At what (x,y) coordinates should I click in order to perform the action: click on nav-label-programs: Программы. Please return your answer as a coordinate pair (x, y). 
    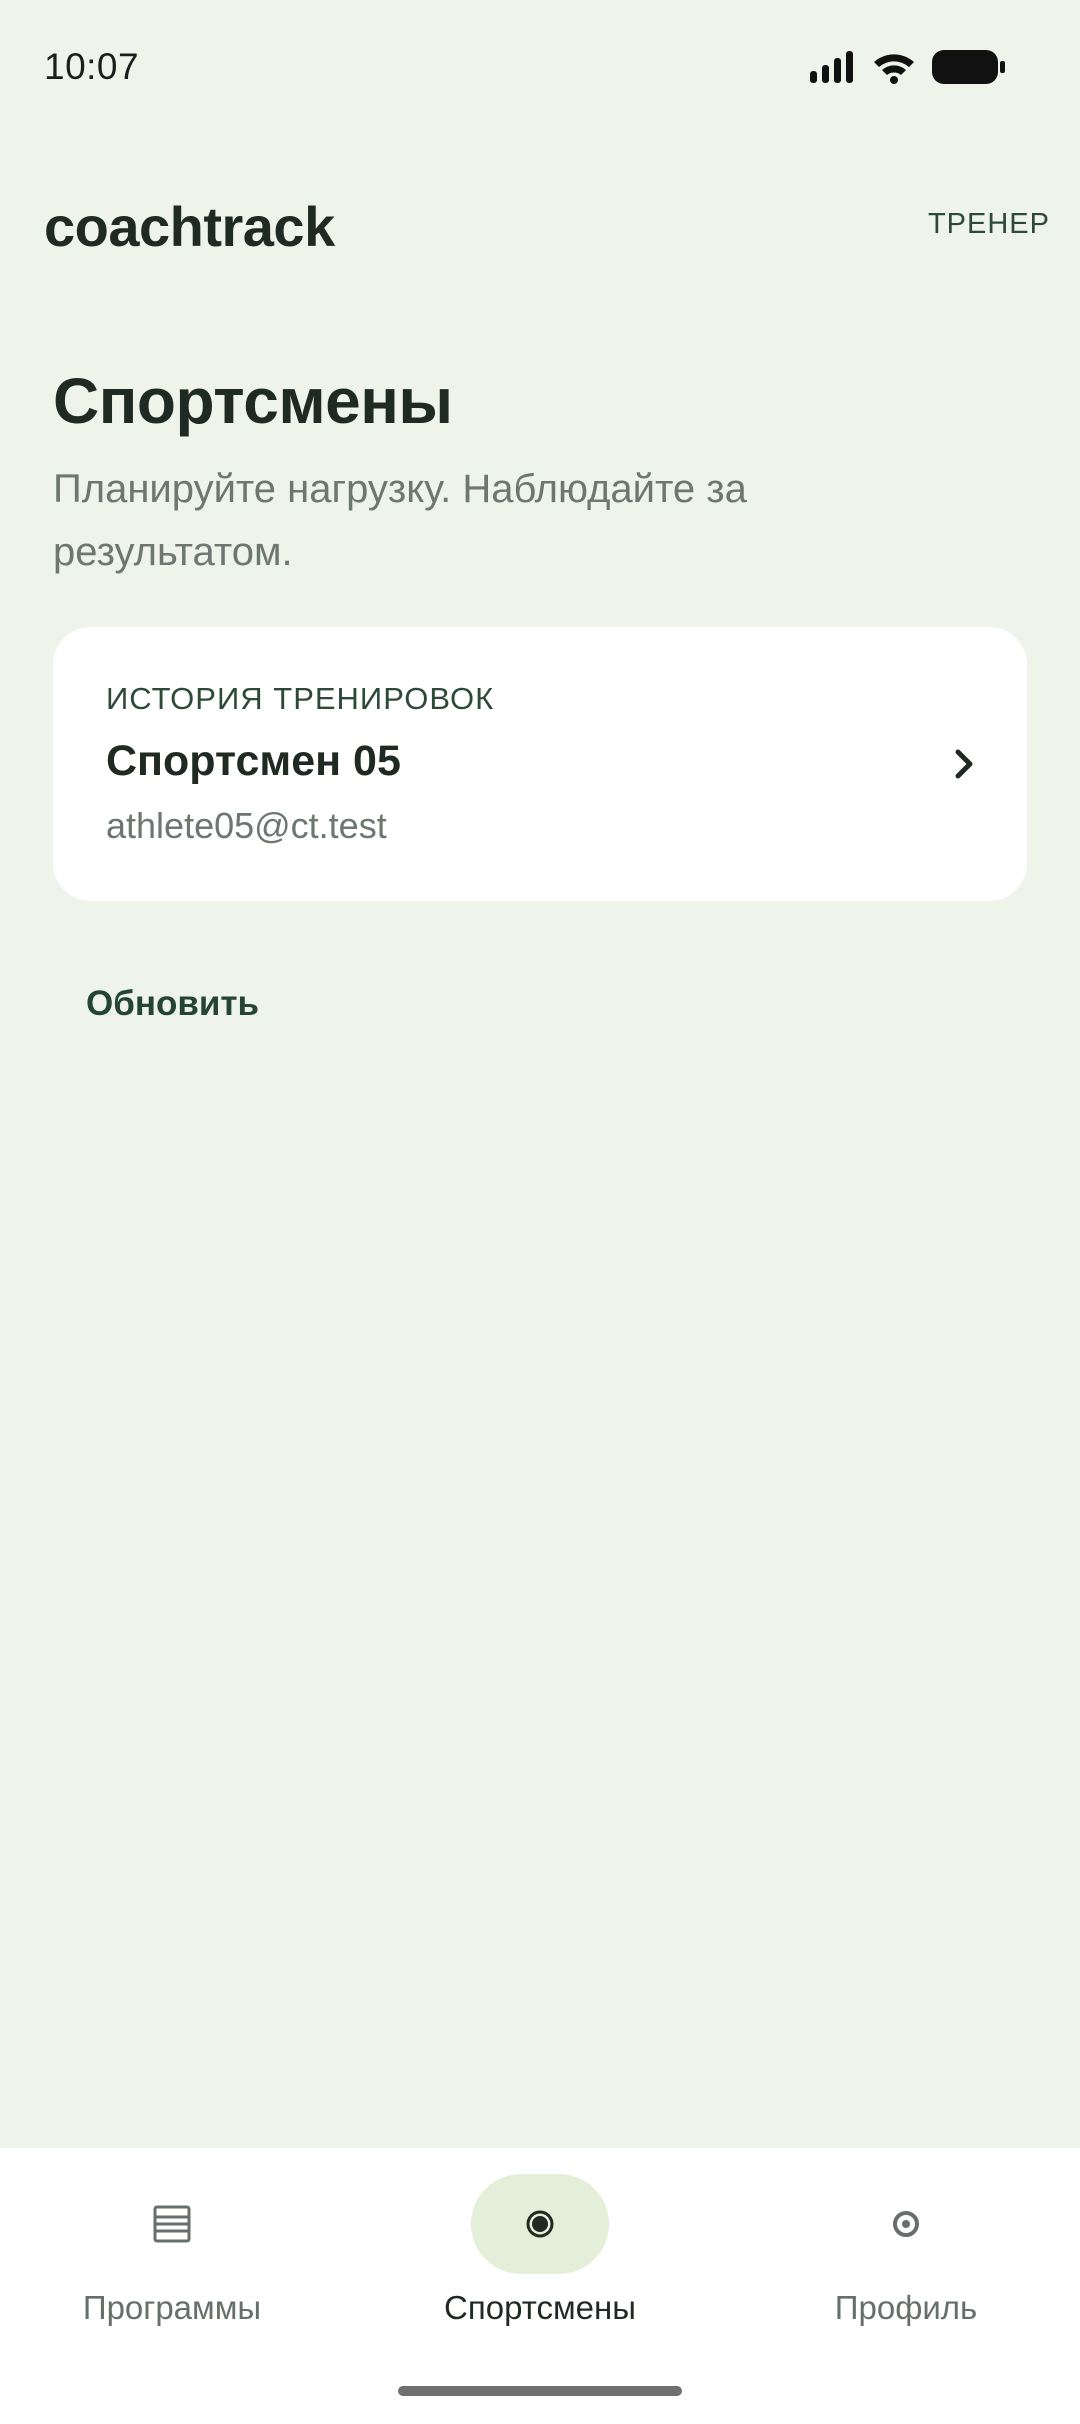
    Looking at the image, I should click on (172, 2307).